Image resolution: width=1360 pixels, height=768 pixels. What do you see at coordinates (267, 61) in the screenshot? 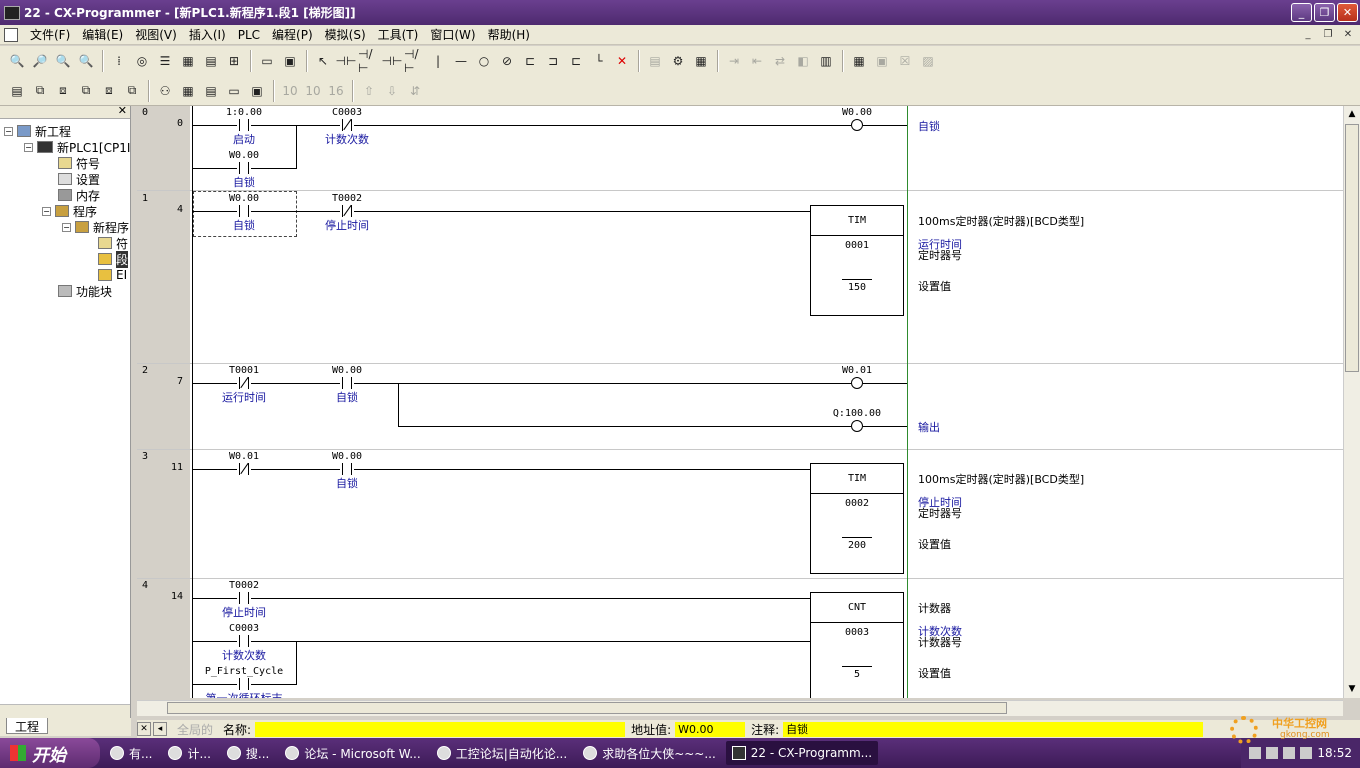
I see `program-view-icon: ▭` at bounding box center [267, 61].